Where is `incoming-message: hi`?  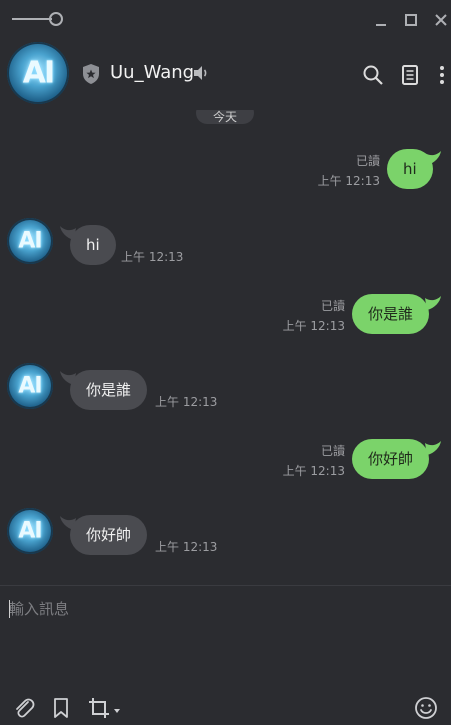 incoming-message: hi is located at coordinates (93, 245).